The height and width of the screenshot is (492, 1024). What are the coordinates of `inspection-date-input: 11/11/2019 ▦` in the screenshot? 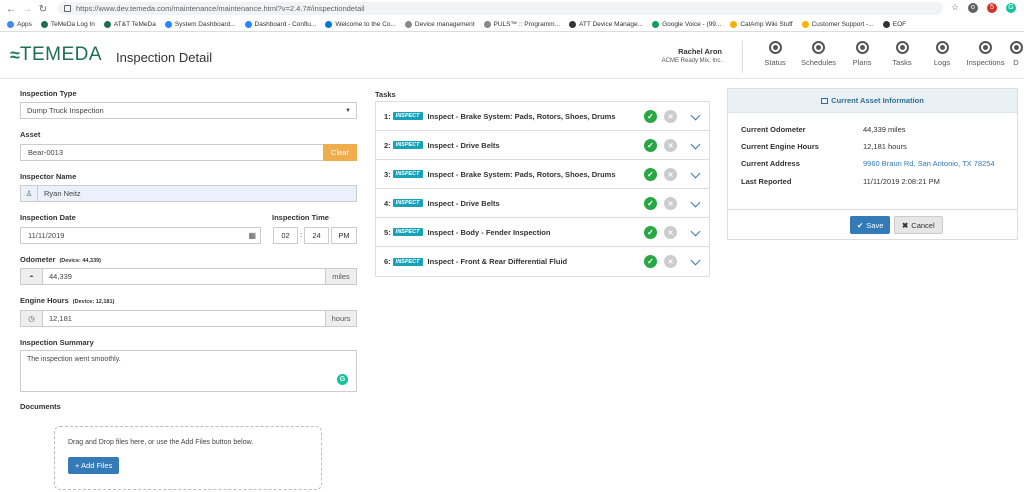 It's located at (140, 235).